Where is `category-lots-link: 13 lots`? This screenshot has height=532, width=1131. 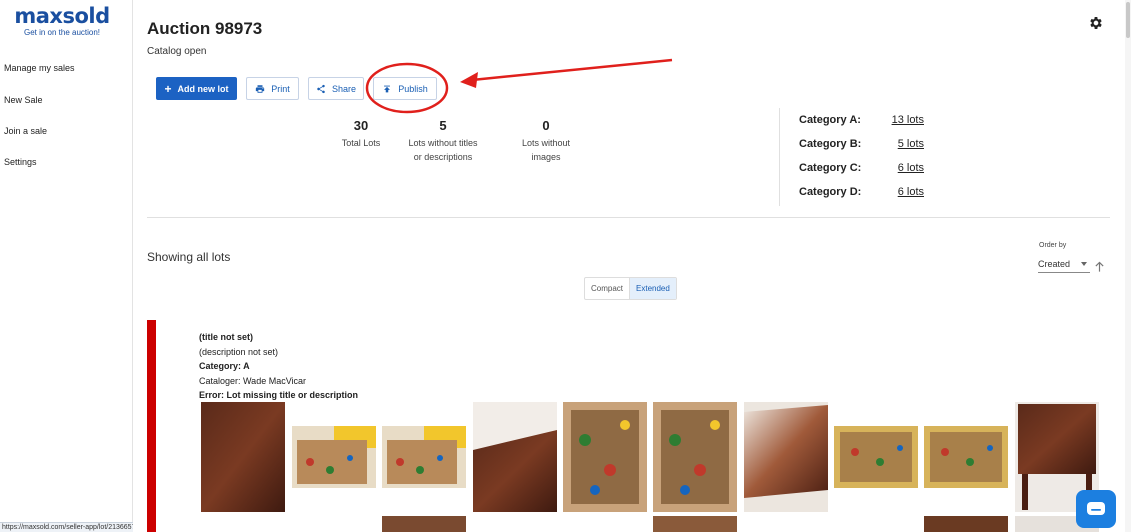 category-lots-link: 13 lots is located at coordinates (908, 120).